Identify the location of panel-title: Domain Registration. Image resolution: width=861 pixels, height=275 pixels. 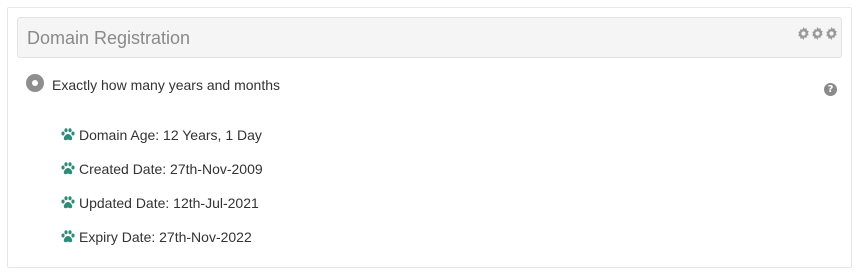
(109, 38).